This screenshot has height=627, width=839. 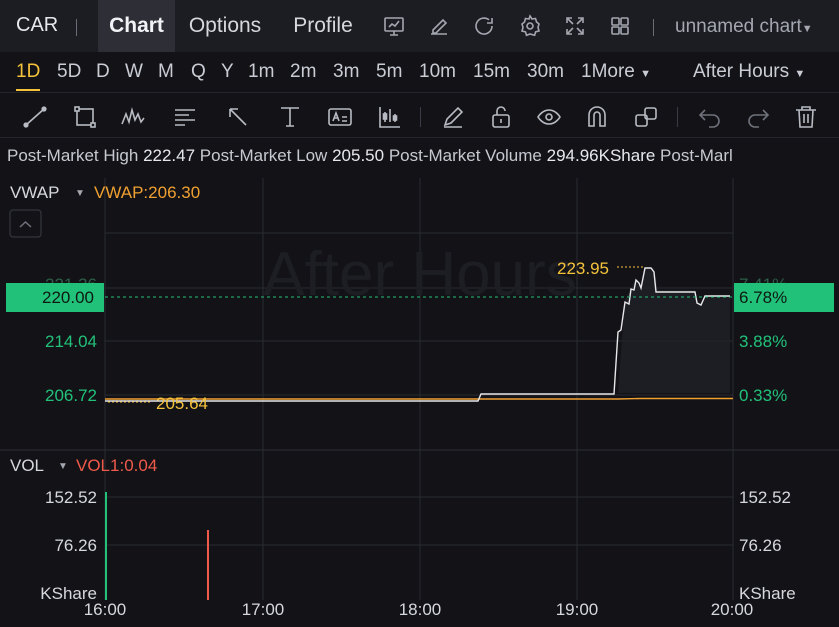 What do you see at coordinates (545, 72) in the screenshot?
I see `timeframe-30m: 30m` at bounding box center [545, 72].